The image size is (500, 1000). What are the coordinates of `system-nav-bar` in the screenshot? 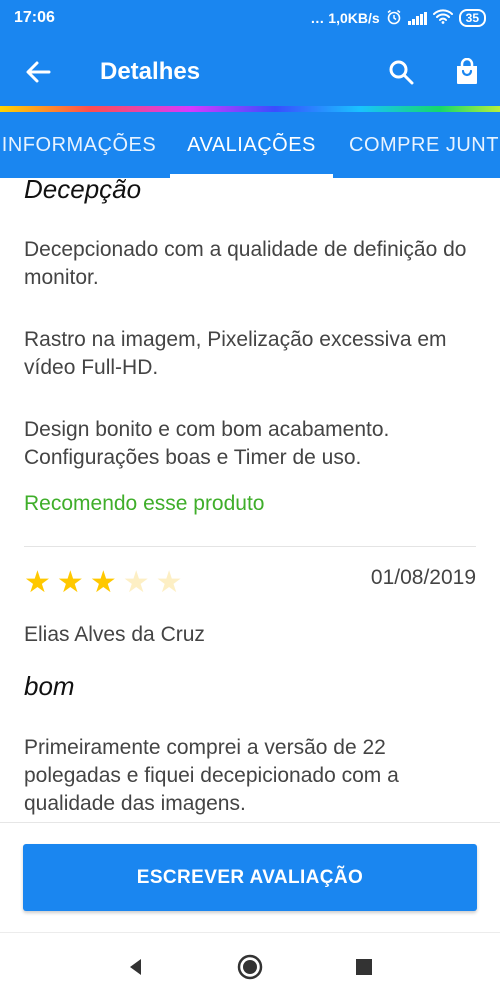 It's located at (250, 966).